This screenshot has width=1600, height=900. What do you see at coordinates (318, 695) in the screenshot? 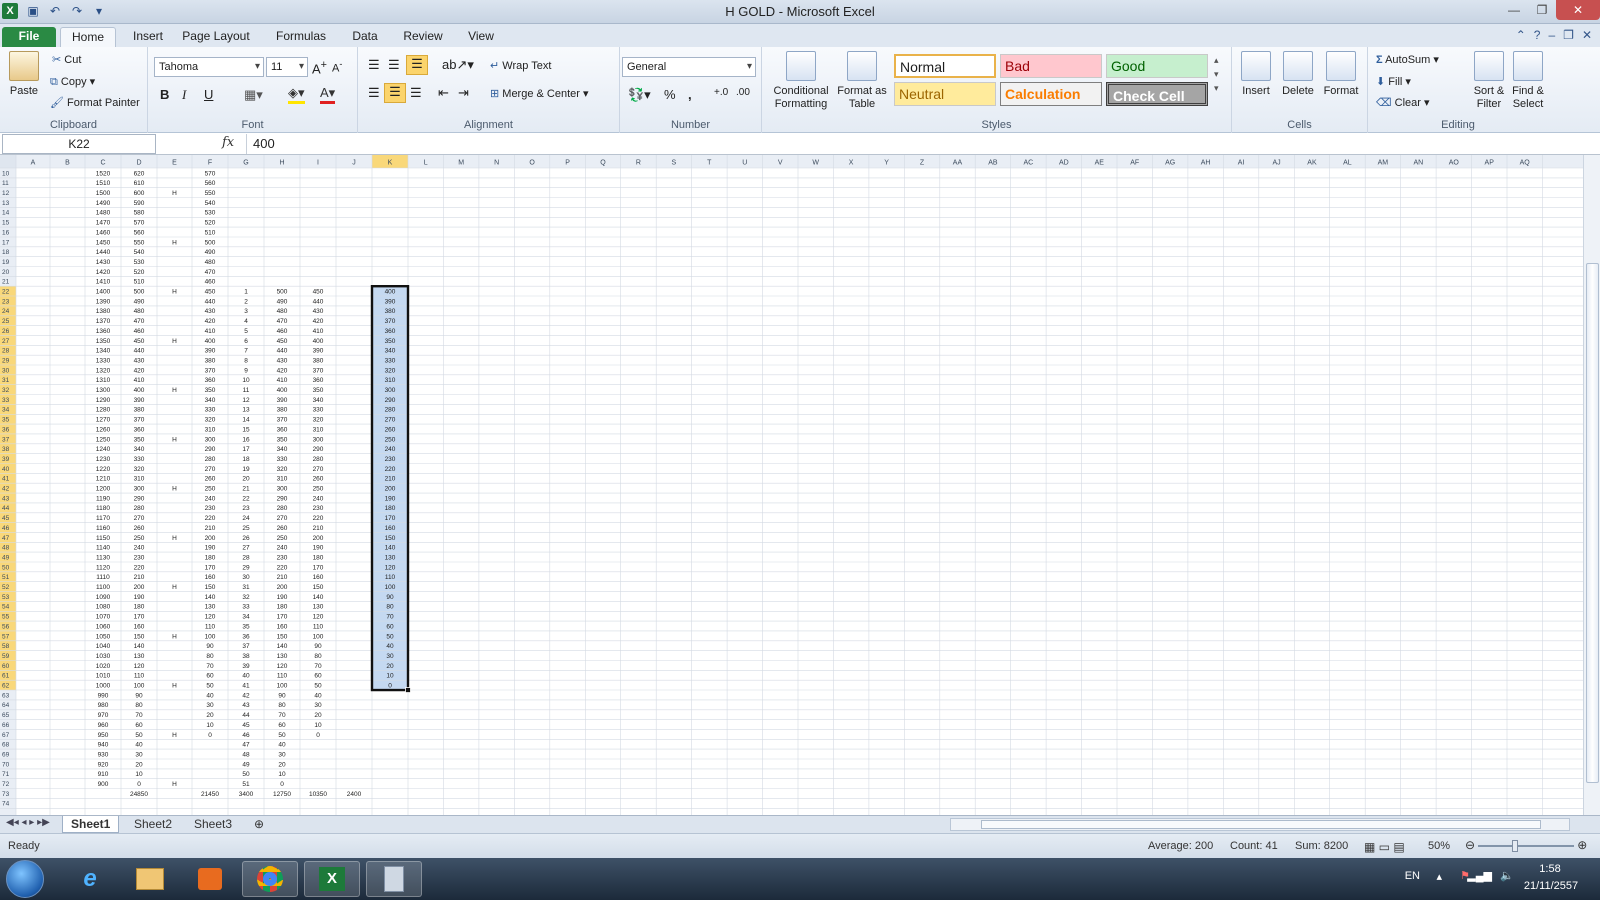
I see `cell-i63: 40` at bounding box center [318, 695].